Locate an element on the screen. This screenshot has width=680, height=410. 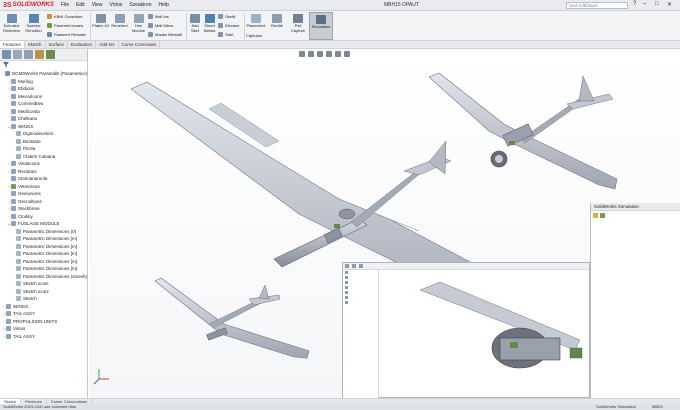
menu-view: View is located at coordinates (97, 5).